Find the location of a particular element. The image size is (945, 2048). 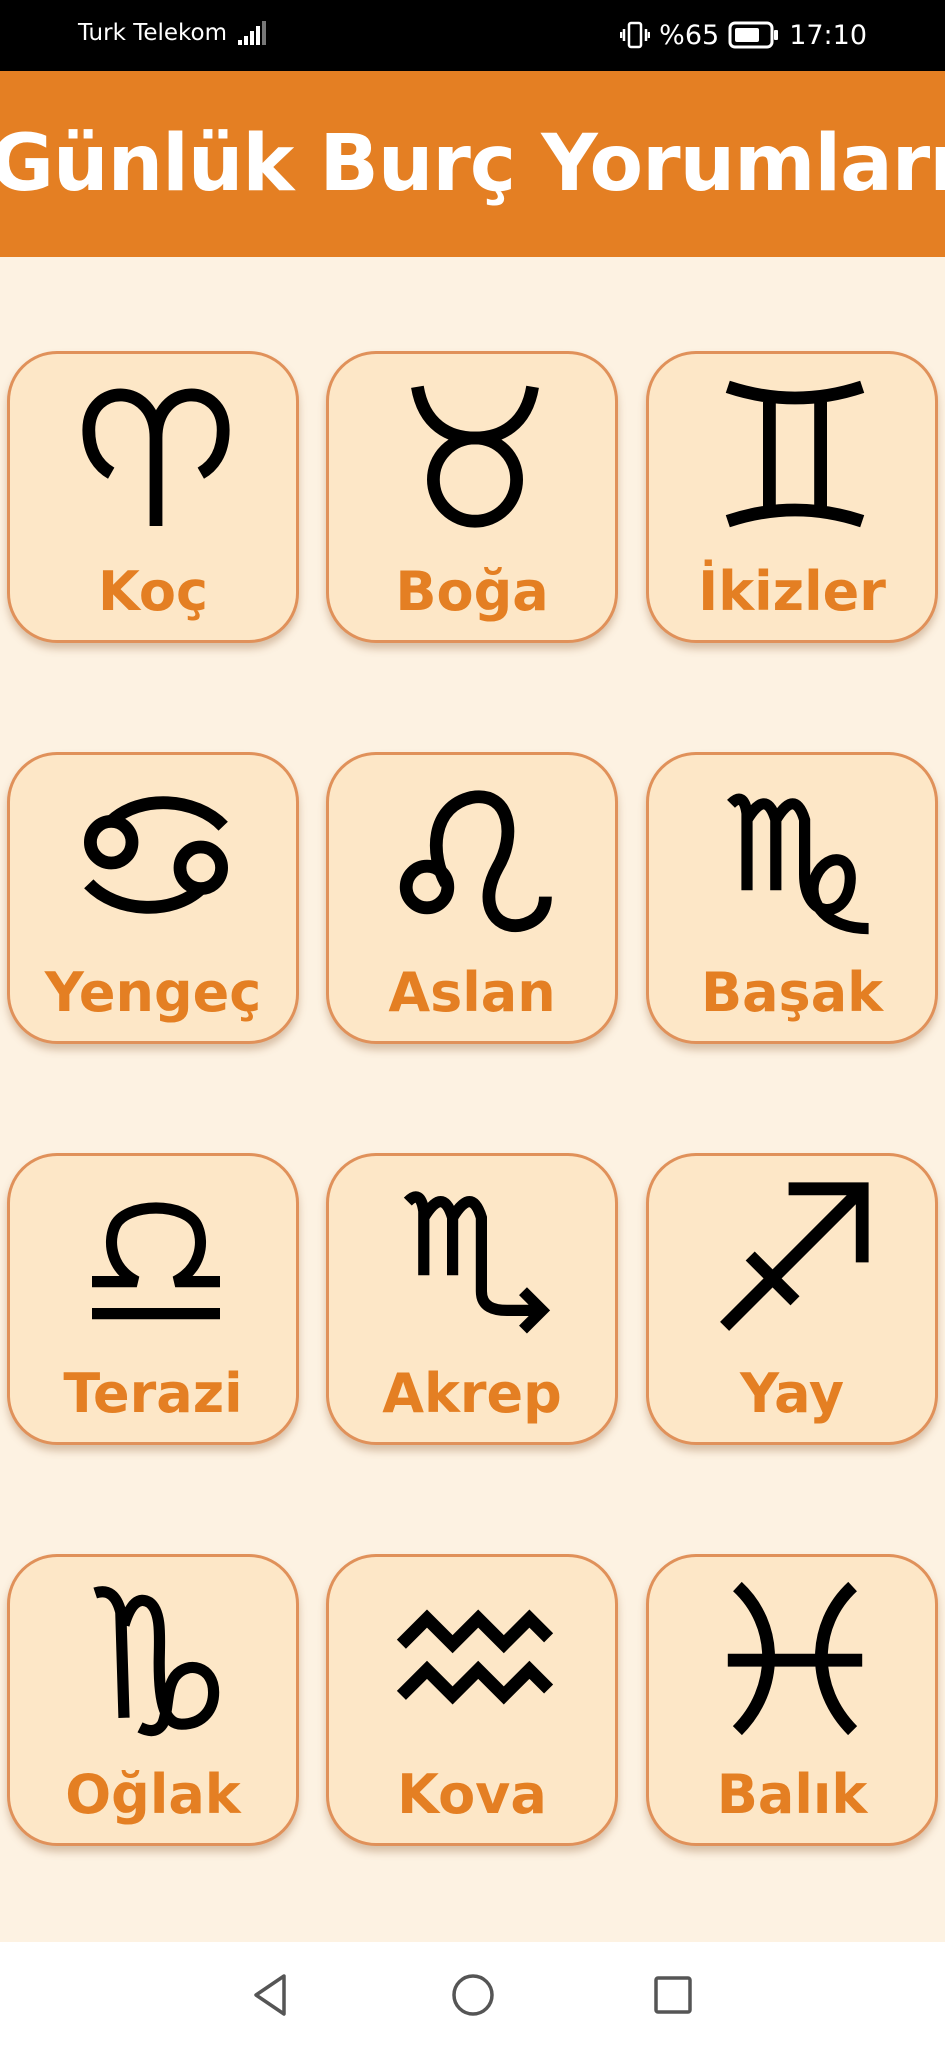

sign-card-akrep: Akrep is located at coordinates (472, 1299).